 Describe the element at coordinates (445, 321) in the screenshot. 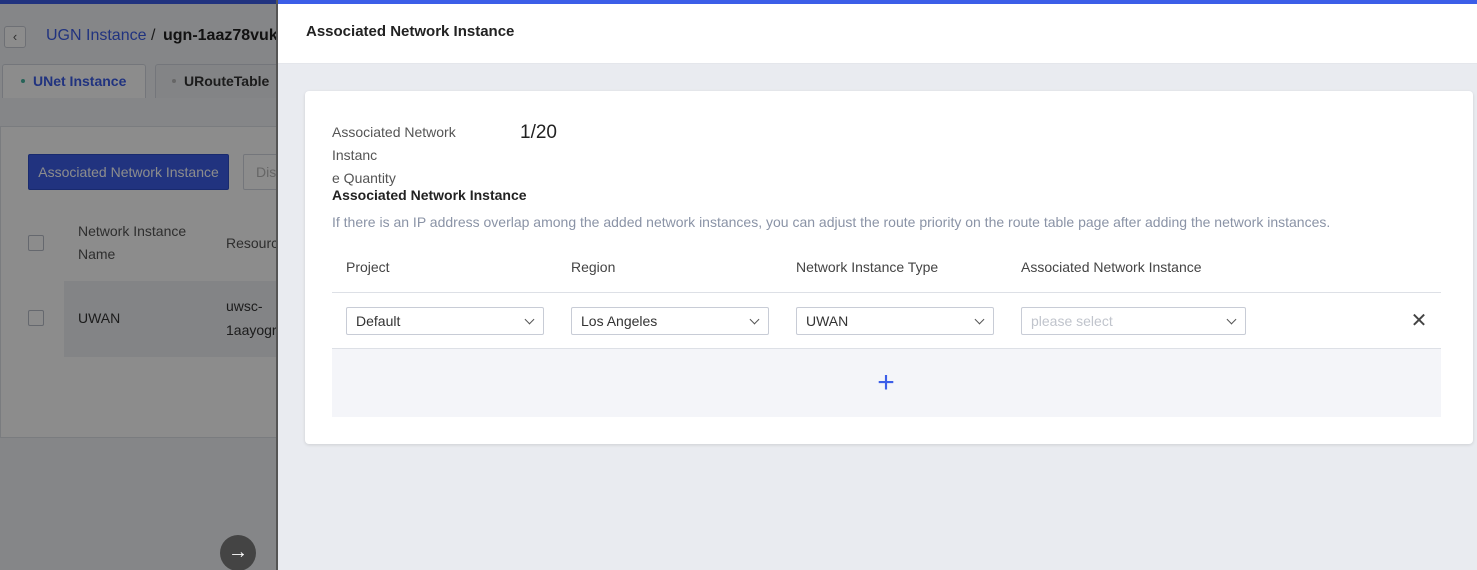

I see `project-select: Default` at that location.